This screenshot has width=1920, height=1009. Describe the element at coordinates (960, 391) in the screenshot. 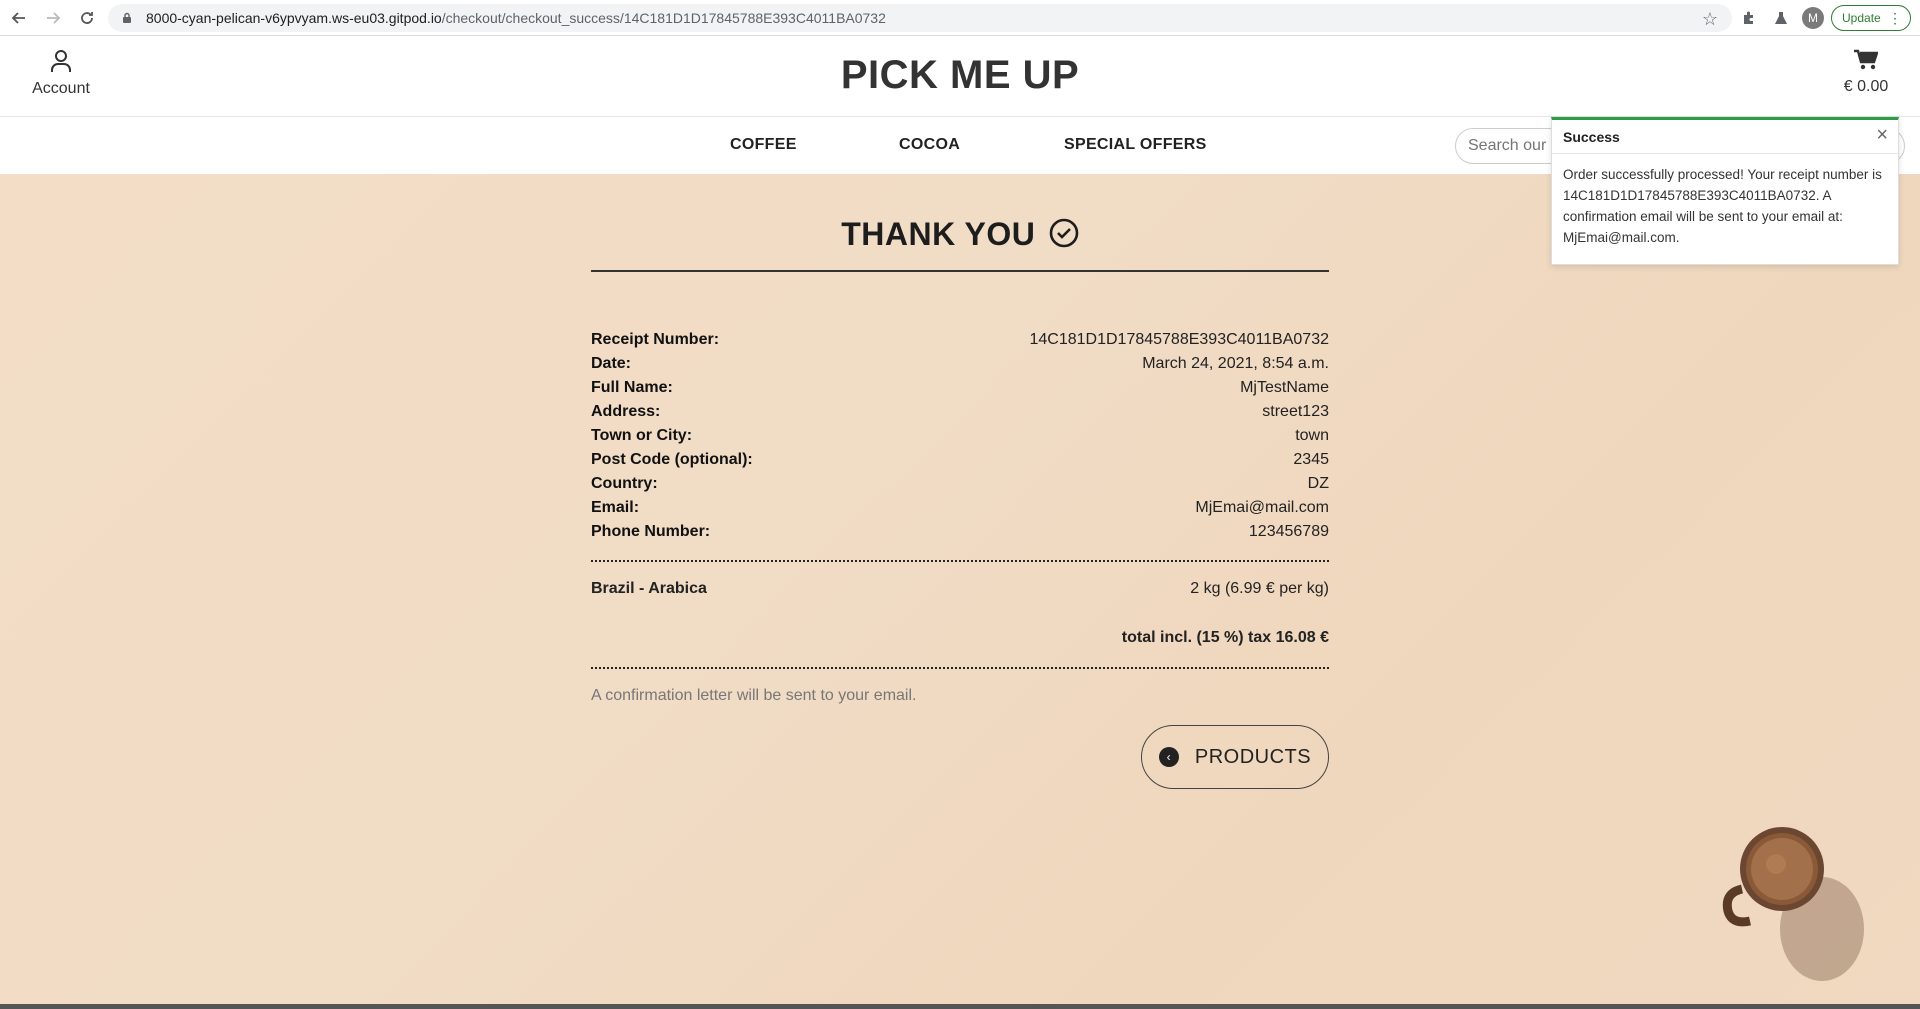

I see `detail-row: Full Name: MjTestName` at that location.